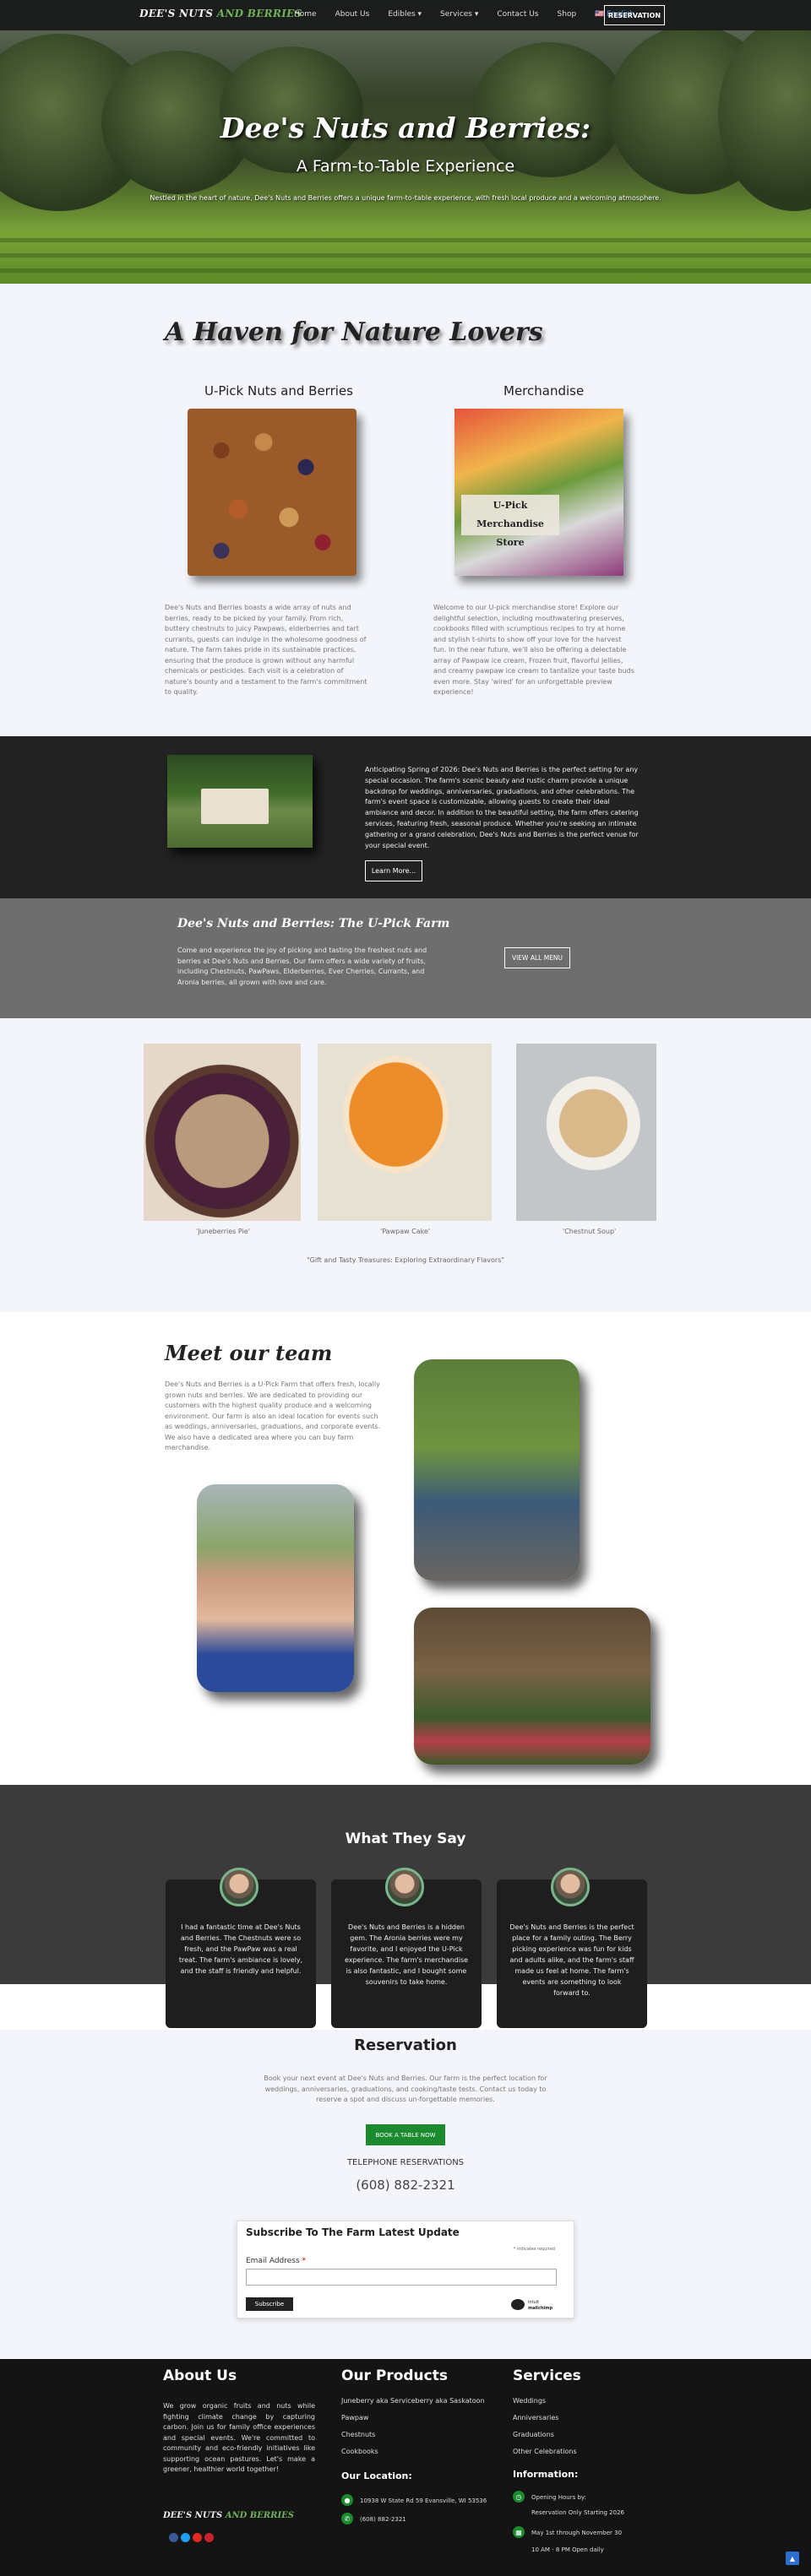 Image resolution: width=811 pixels, height=2576 pixels. Describe the element at coordinates (577, 2533) in the screenshot. I see `opening-hours-line: May 1st through November 30` at that location.